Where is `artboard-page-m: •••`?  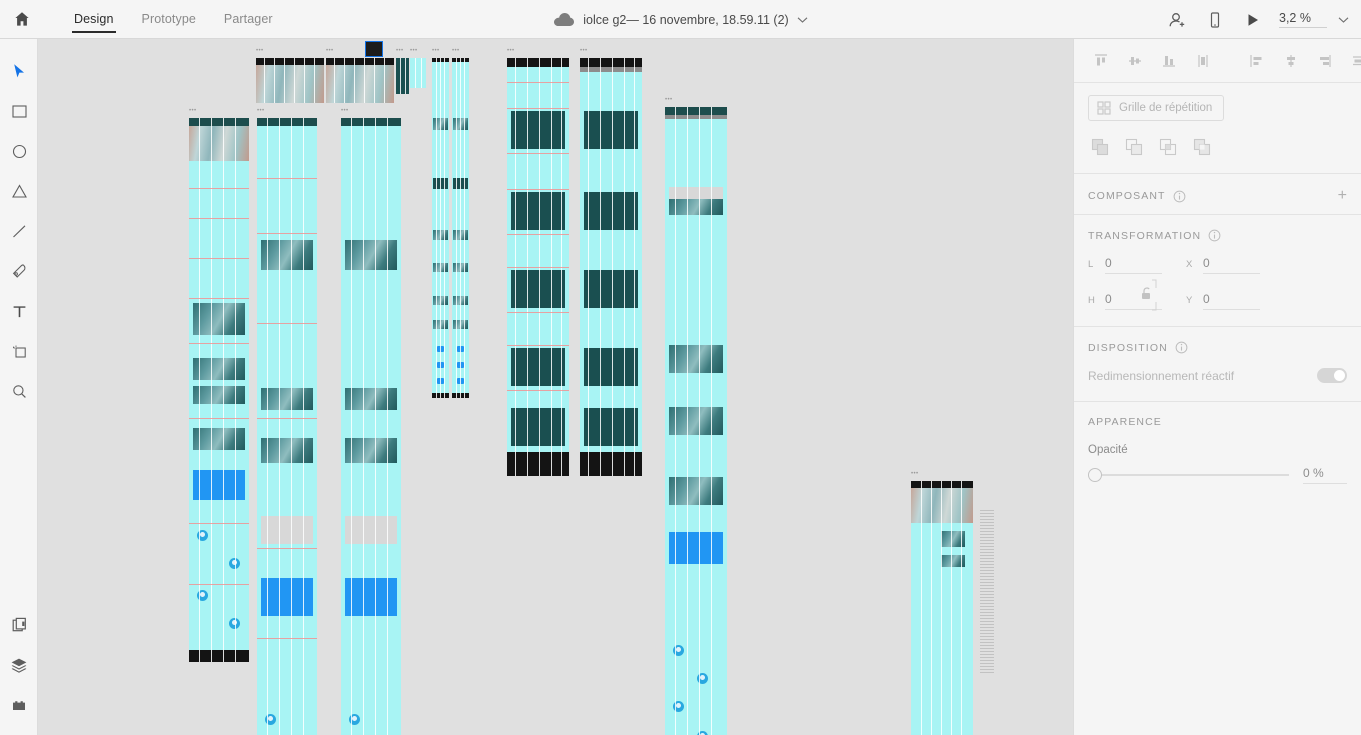
artboard-page-m: ••• is located at coordinates (942, 603).